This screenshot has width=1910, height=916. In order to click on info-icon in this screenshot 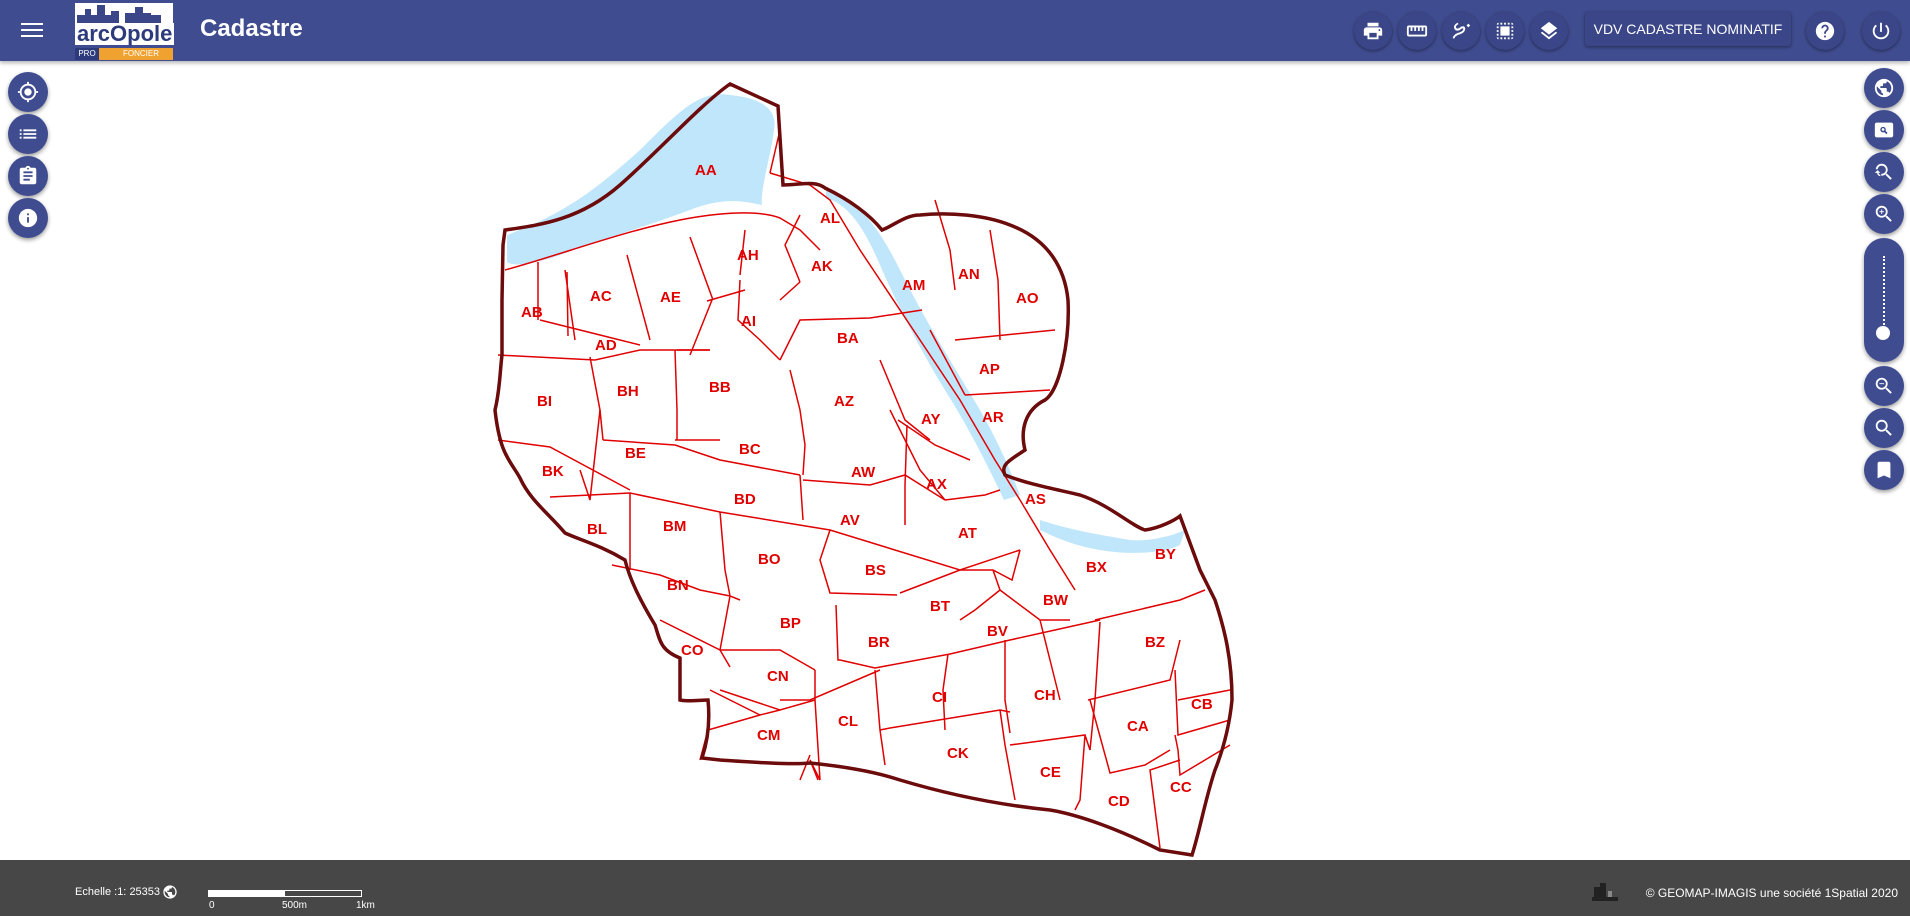, I will do `click(28, 218)`.